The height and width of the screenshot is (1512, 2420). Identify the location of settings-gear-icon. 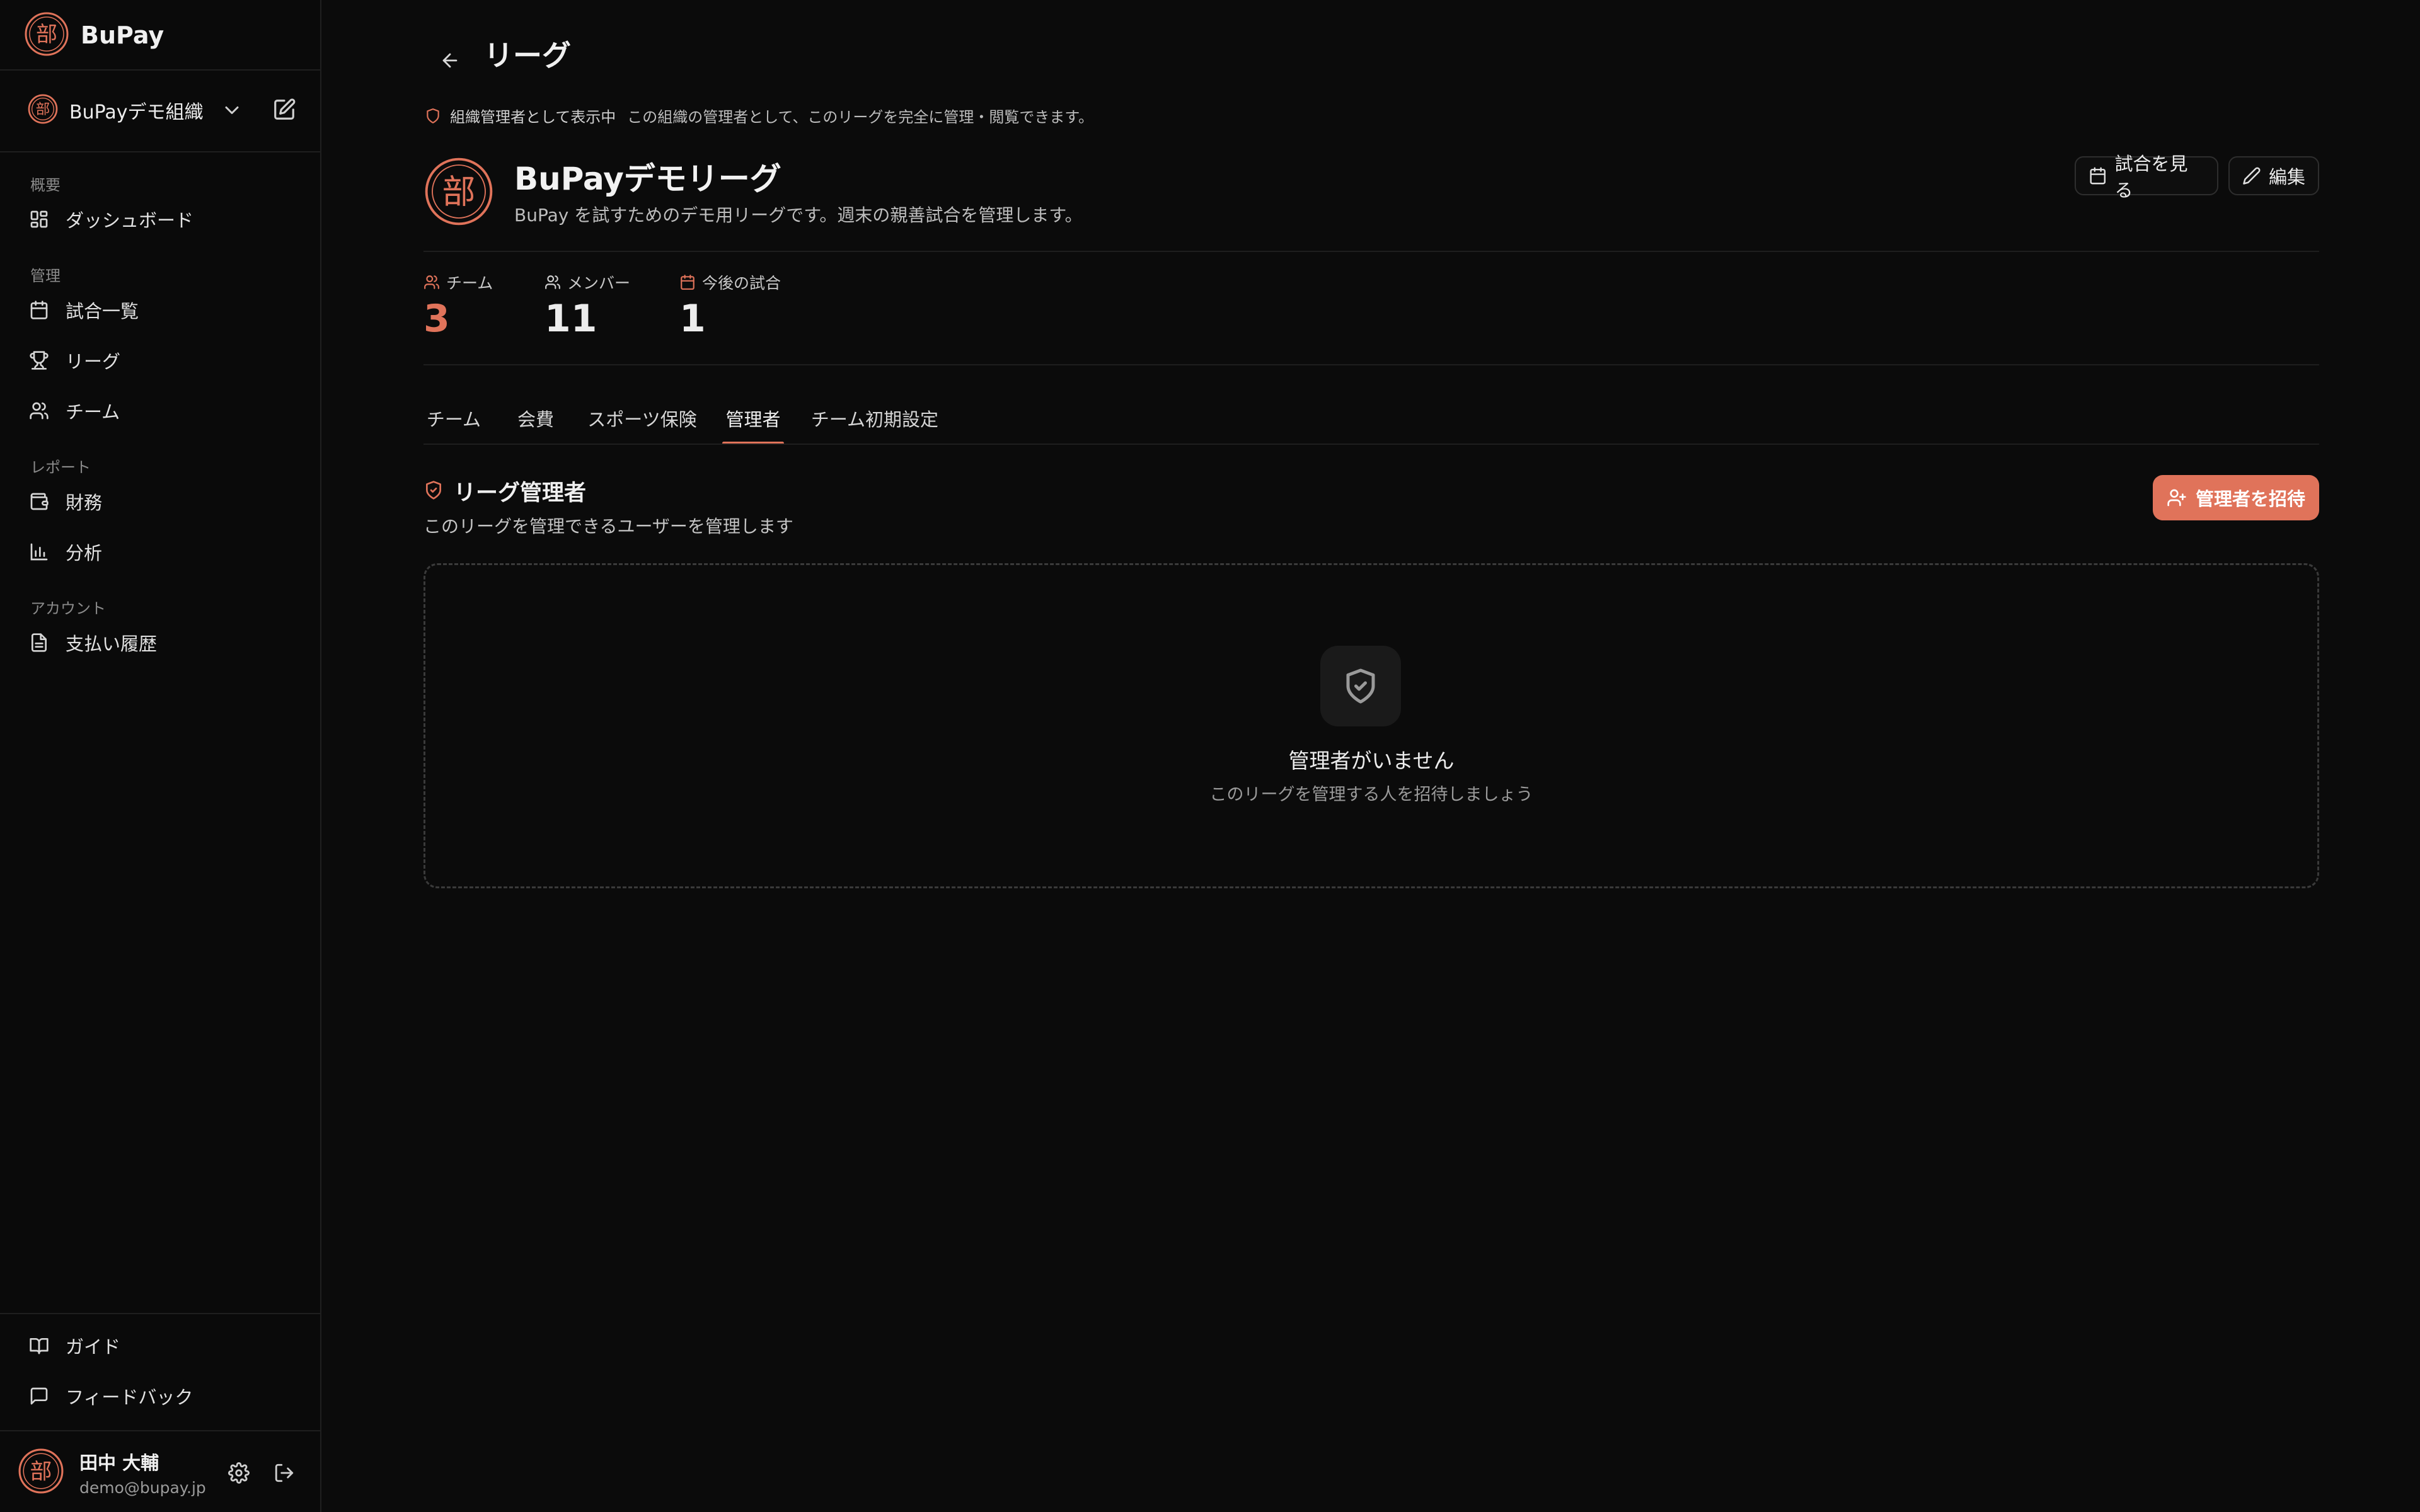
(239, 1474).